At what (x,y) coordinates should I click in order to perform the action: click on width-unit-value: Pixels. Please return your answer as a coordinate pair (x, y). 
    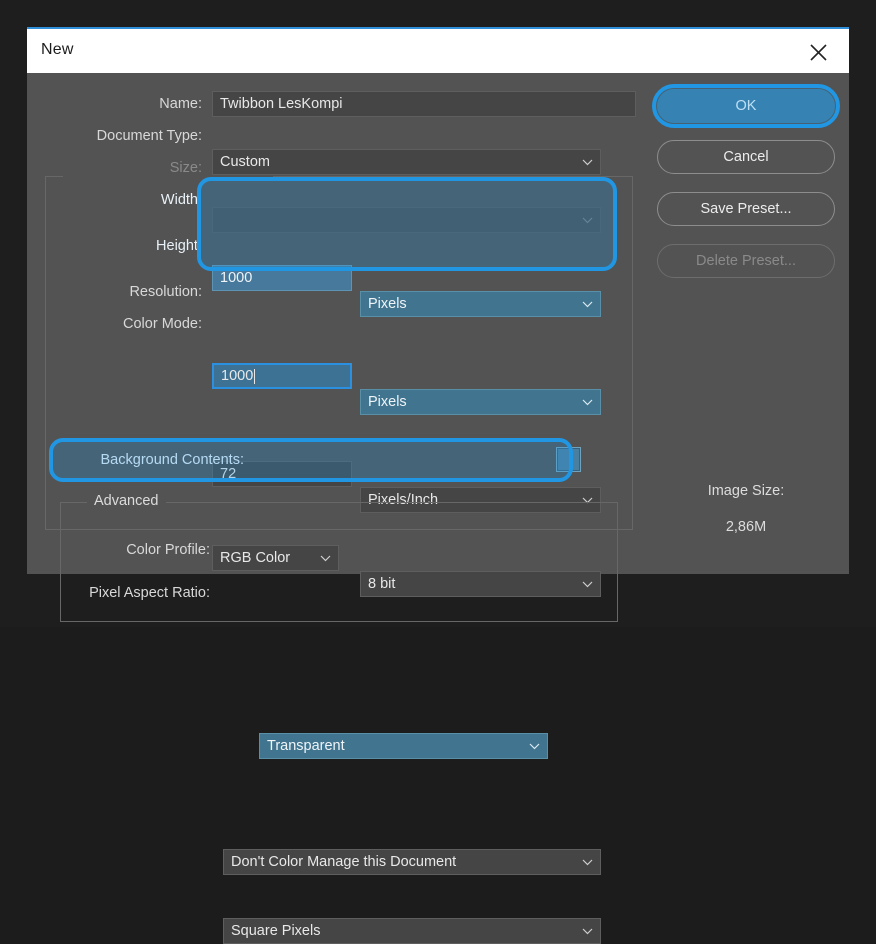
    Looking at the image, I should click on (387, 304).